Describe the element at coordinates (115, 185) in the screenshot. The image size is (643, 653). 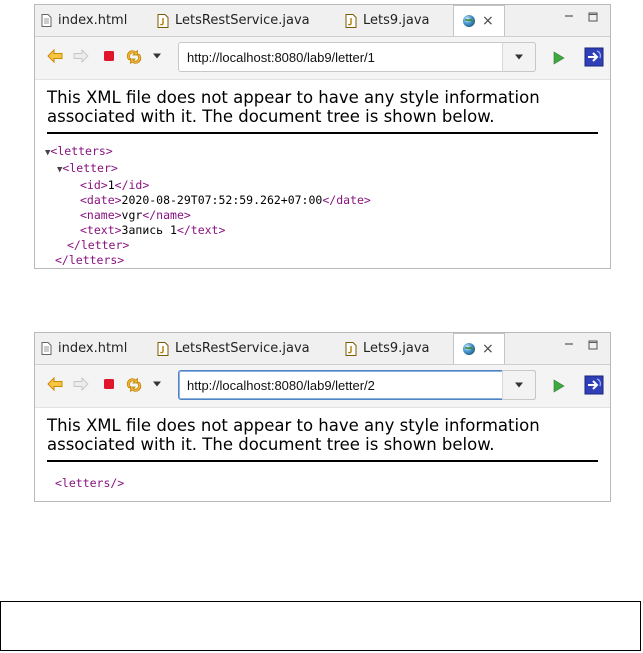
I see `tree-line-id: <id>1</id>` at that location.